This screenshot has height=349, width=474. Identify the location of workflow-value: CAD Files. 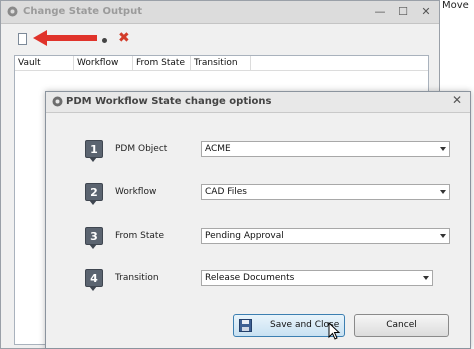
(226, 192).